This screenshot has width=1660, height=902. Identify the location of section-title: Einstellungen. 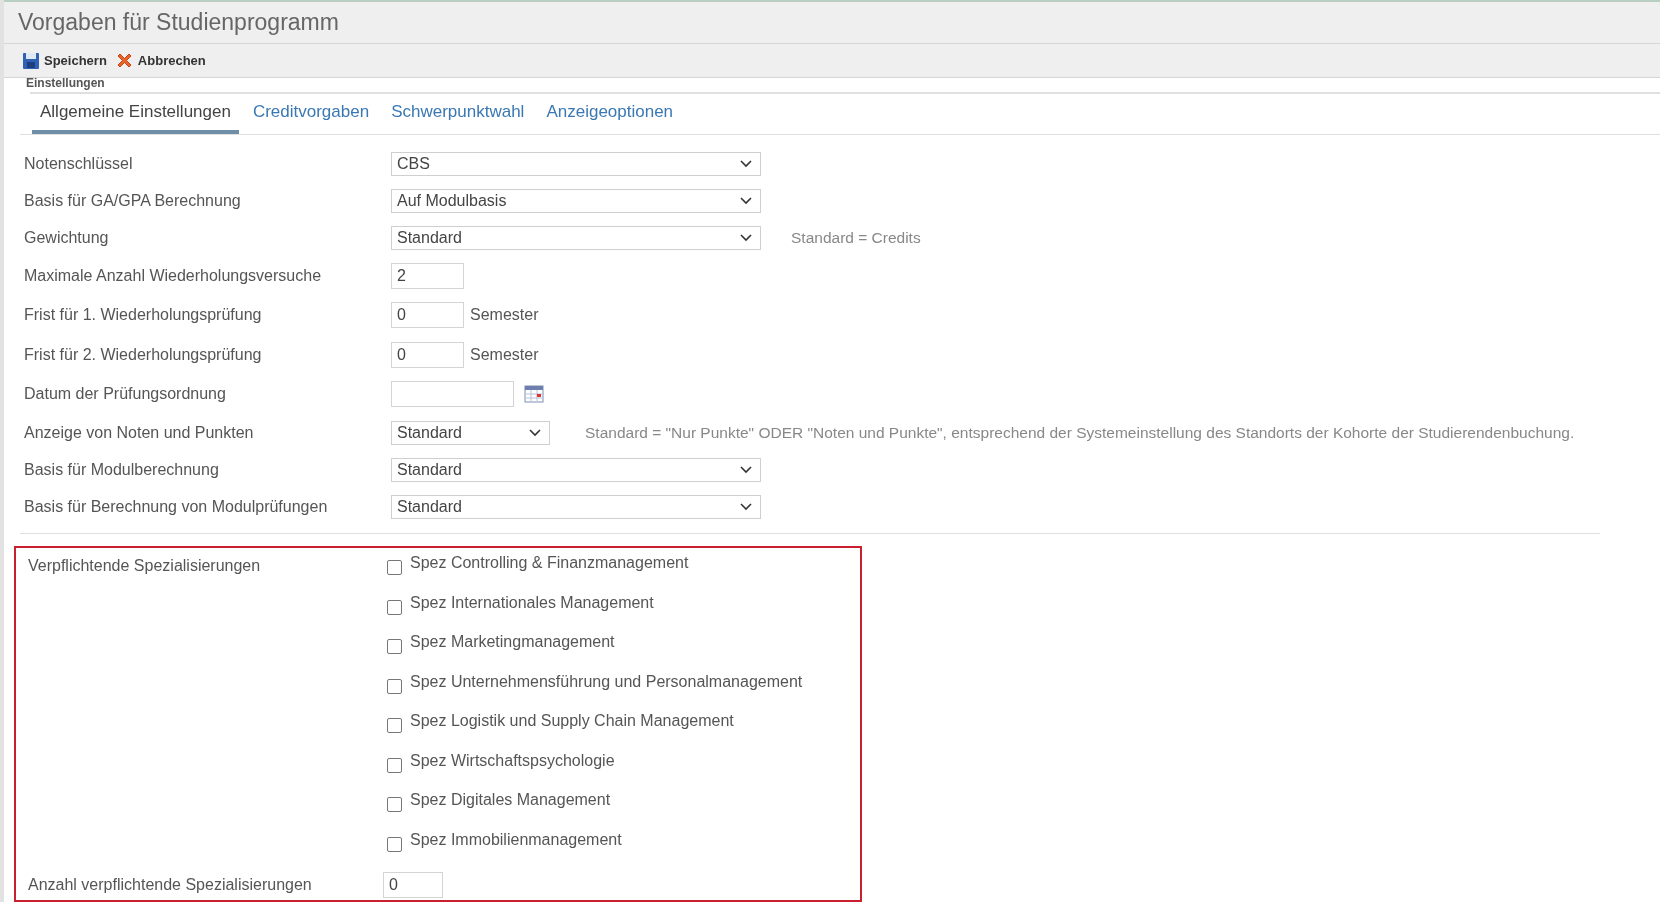
(65, 82).